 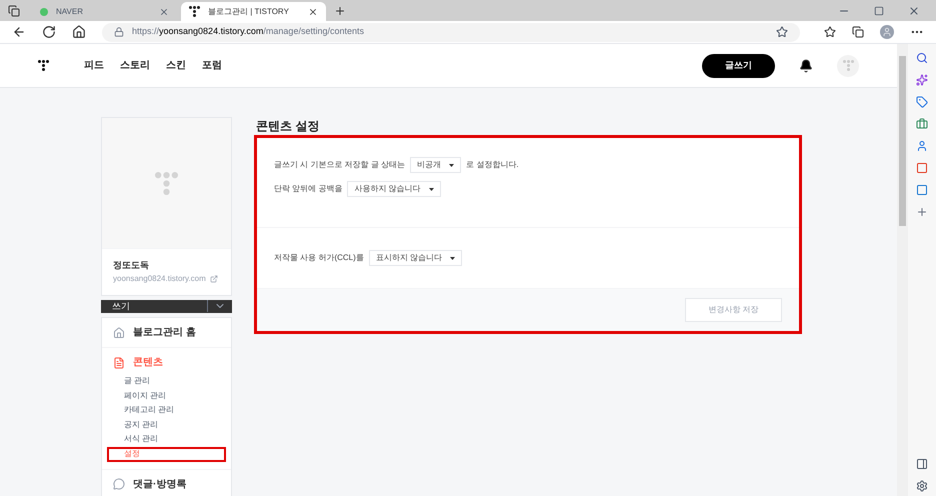 I want to click on address-bar: https://yoonsang0824.tistory.com/manage/setting/contents, so click(x=451, y=32).